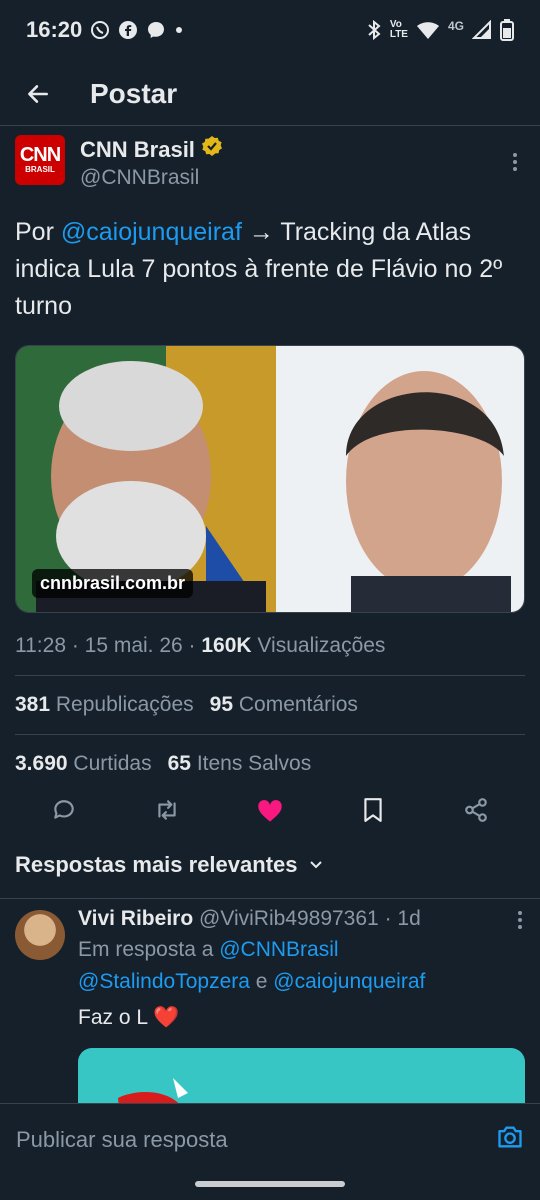 Image resolution: width=540 pixels, height=1200 pixels. I want to click on bluetooth-icon, so click(374, 30).